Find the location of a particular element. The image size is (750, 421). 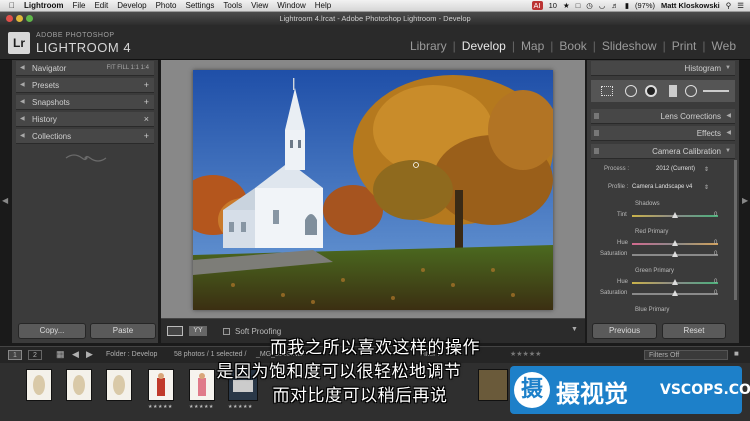

battery-icon: ▮ is located at coordinates (627, 5).